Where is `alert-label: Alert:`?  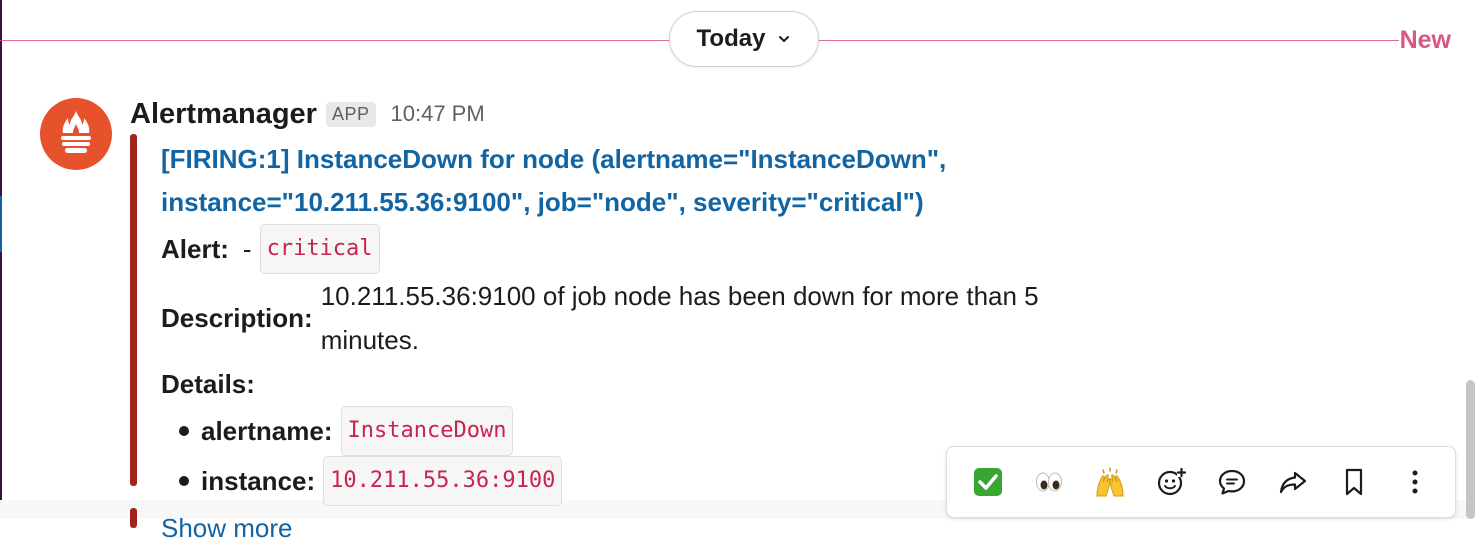
alert-label: Alert: is located at coordinates (195, 249).